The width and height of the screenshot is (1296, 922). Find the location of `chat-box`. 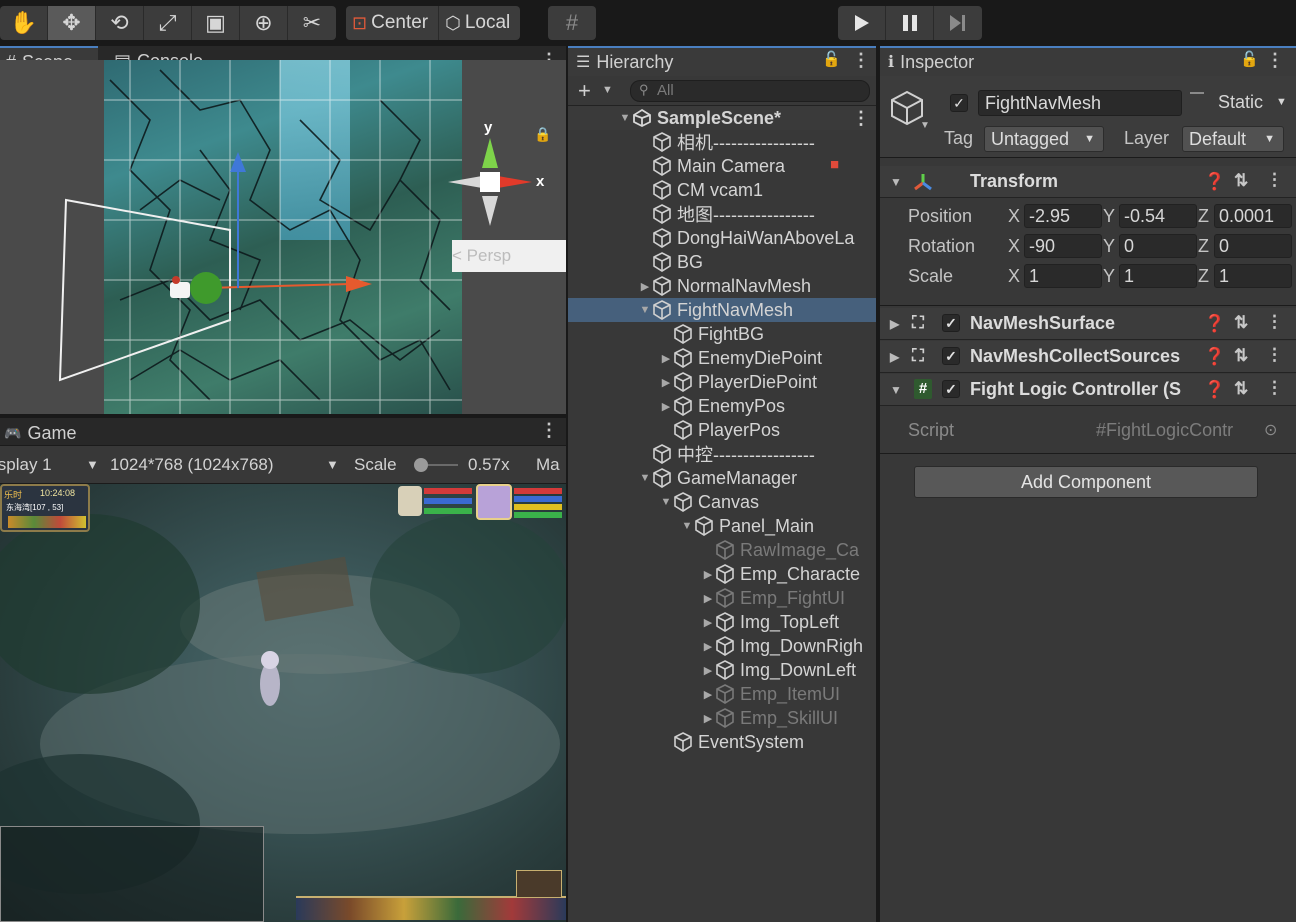

chat-box is located at coordinates (132, 874).